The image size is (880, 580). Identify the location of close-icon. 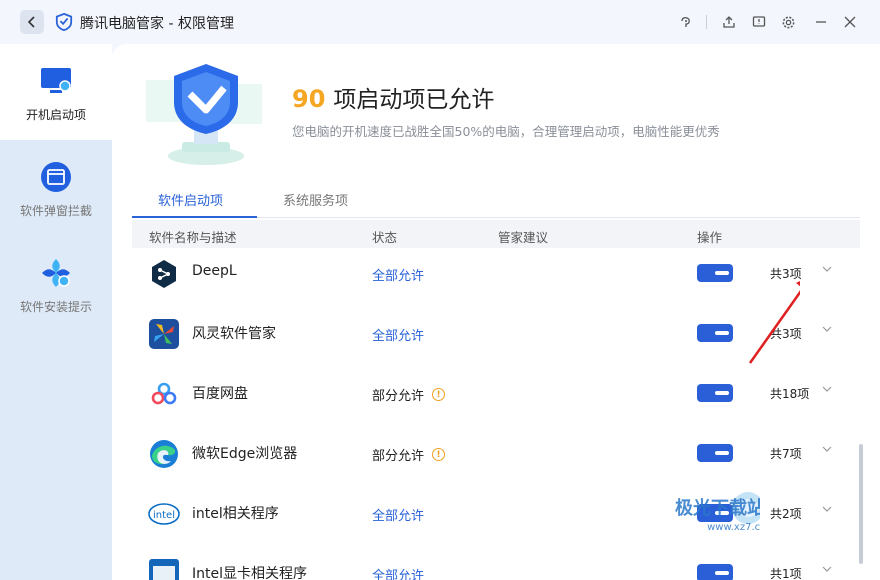
(850, 22).